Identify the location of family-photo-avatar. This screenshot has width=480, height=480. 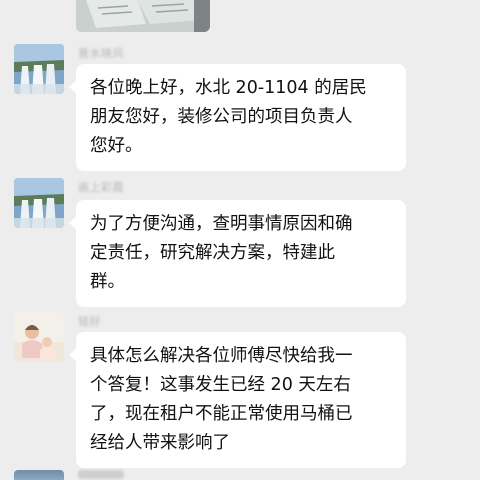
(39, 337).